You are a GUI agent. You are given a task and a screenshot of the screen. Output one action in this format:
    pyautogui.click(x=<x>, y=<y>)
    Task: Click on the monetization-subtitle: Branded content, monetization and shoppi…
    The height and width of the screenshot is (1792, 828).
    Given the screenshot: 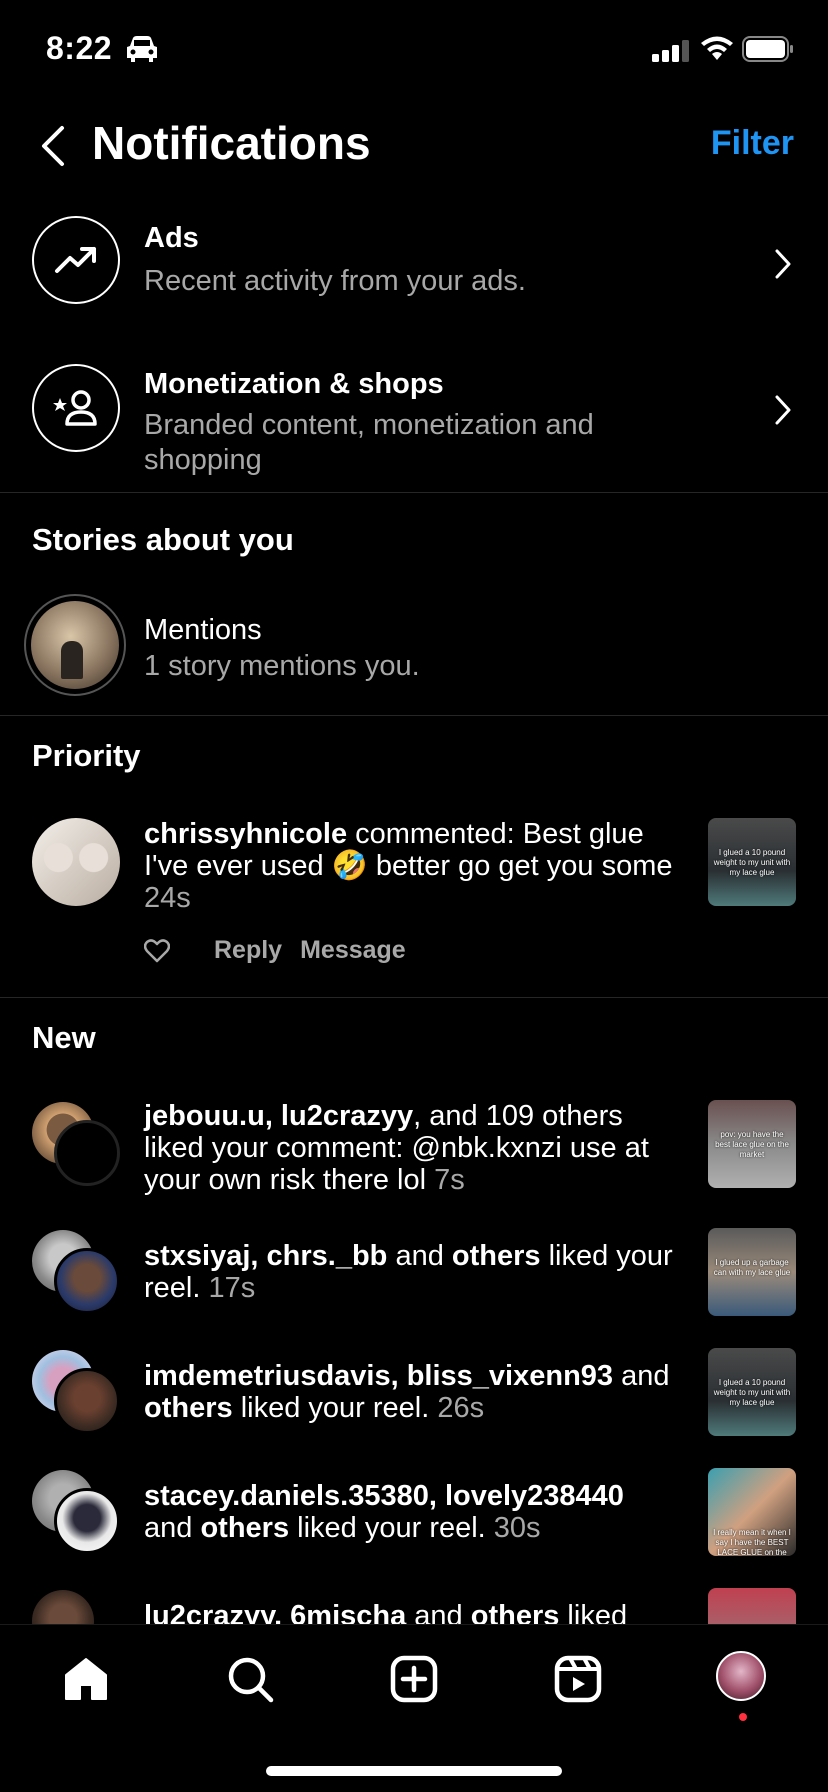 What is the action you would take?
    pyautogui.click(x=369, y=442)
    